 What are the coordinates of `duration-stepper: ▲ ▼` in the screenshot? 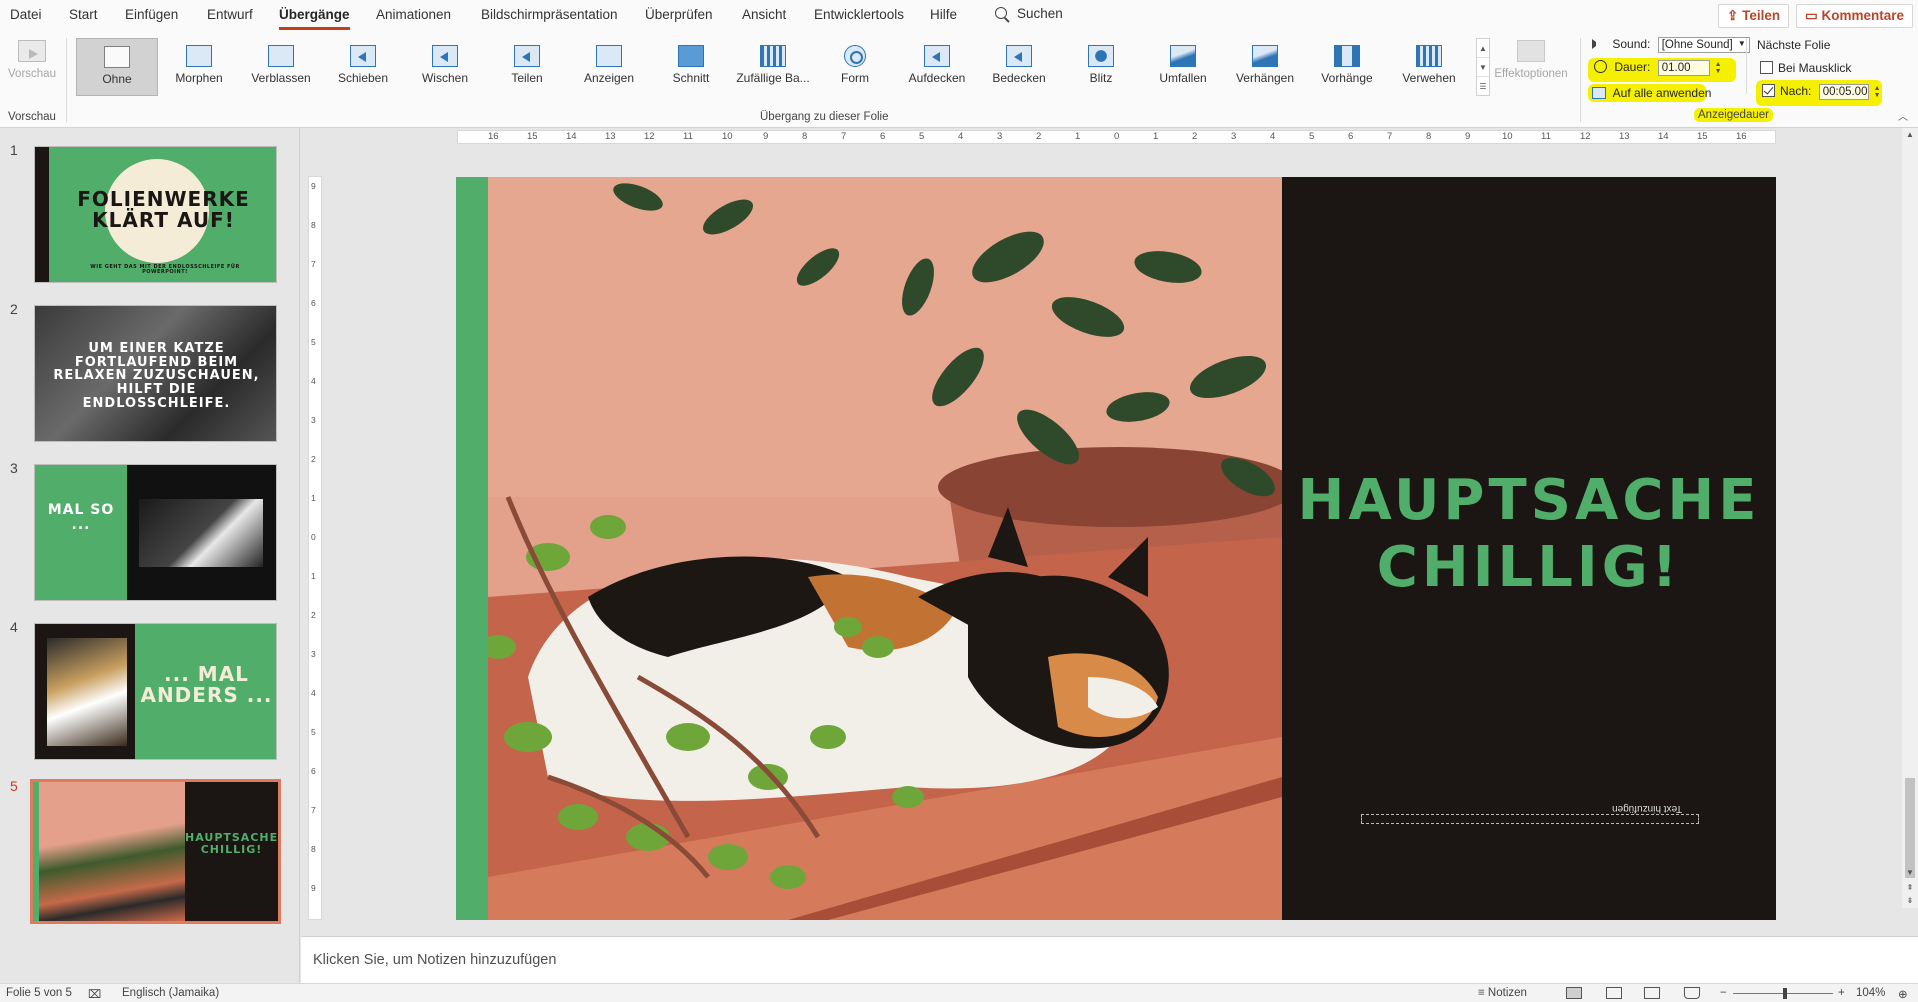 It's located at (1718, 68).